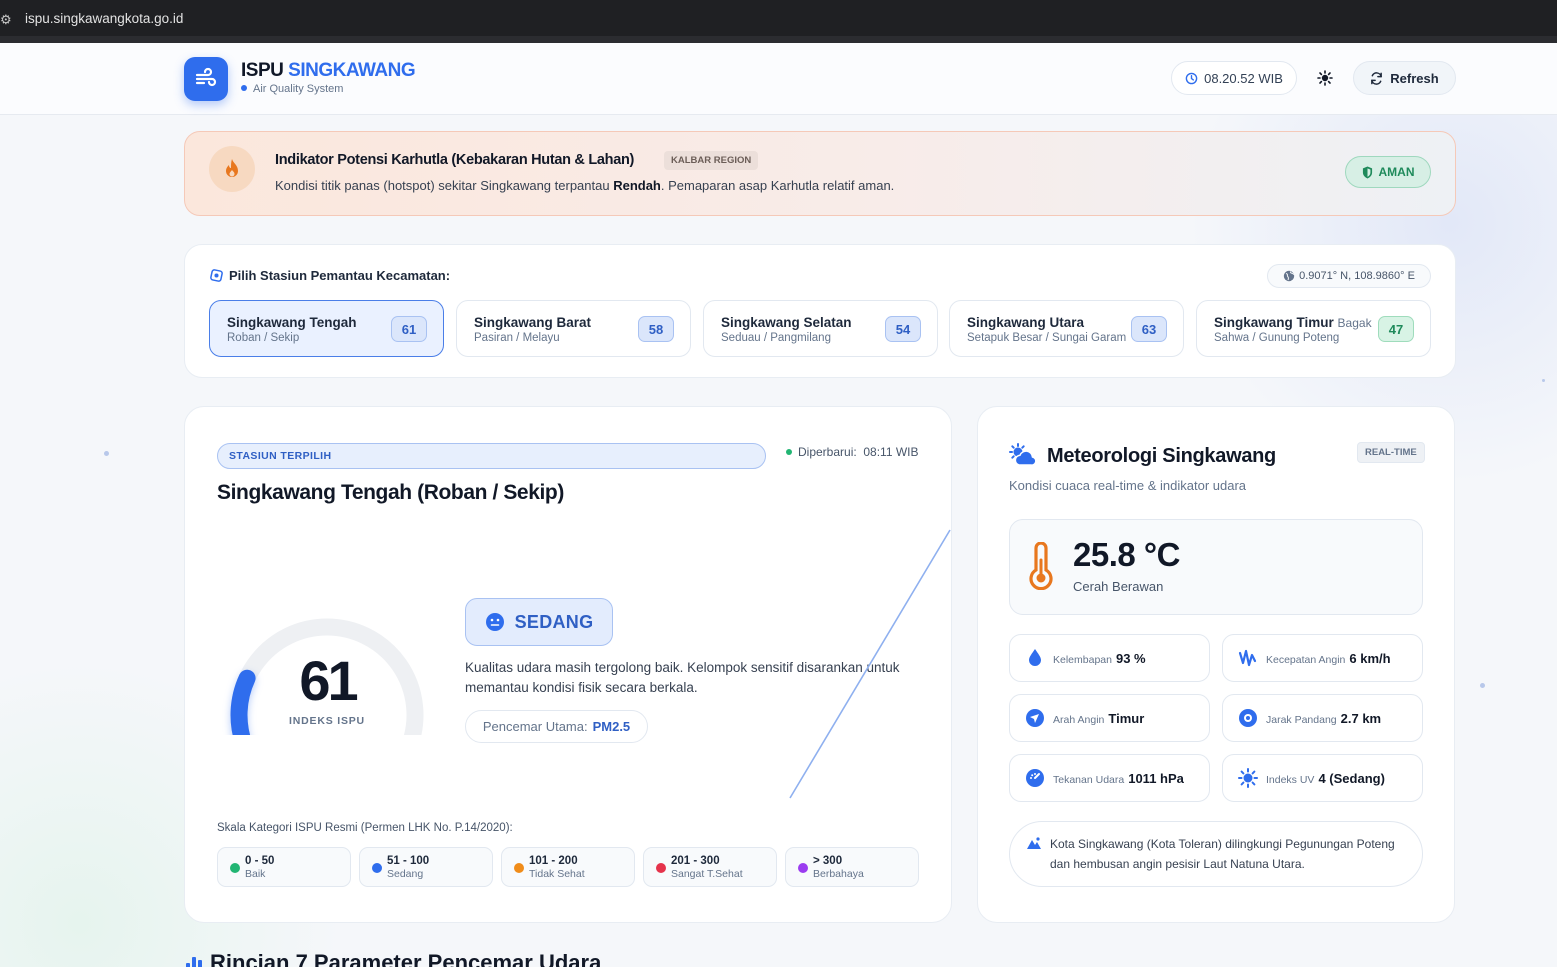 This screenshot has width=1557, height=967. What do you see at coordinates (1289, 276) in the screenshot?
I see `globe-icon` at bounding box center [1289, 276].